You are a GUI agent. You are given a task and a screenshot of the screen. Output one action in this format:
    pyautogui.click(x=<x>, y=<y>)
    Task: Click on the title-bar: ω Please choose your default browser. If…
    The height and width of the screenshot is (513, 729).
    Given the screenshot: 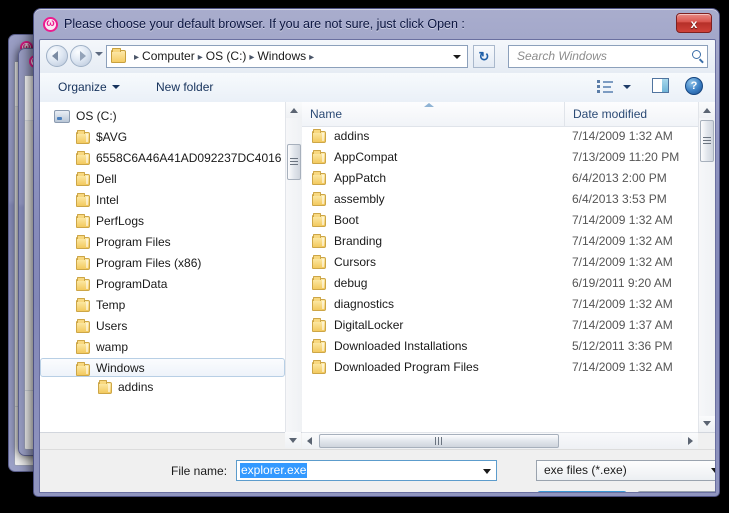 What is the action you would take?
    pyautogui.click(x=376, y=24)
    